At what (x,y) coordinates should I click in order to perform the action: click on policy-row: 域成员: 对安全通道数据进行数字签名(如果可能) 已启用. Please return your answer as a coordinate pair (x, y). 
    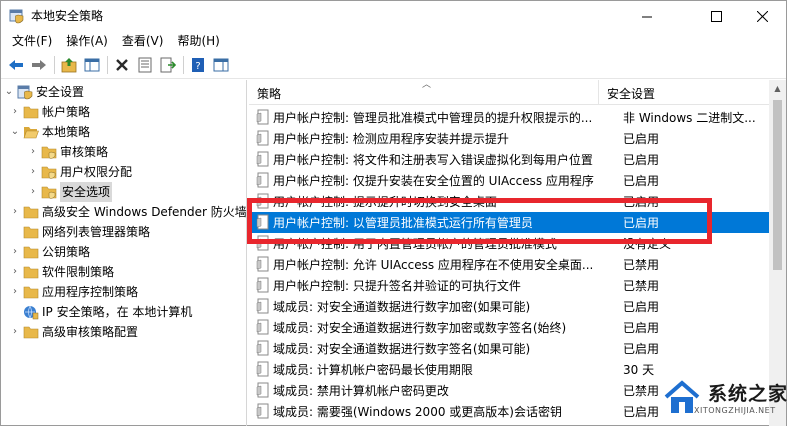
    Looking at the image, I should click on (517, 348).